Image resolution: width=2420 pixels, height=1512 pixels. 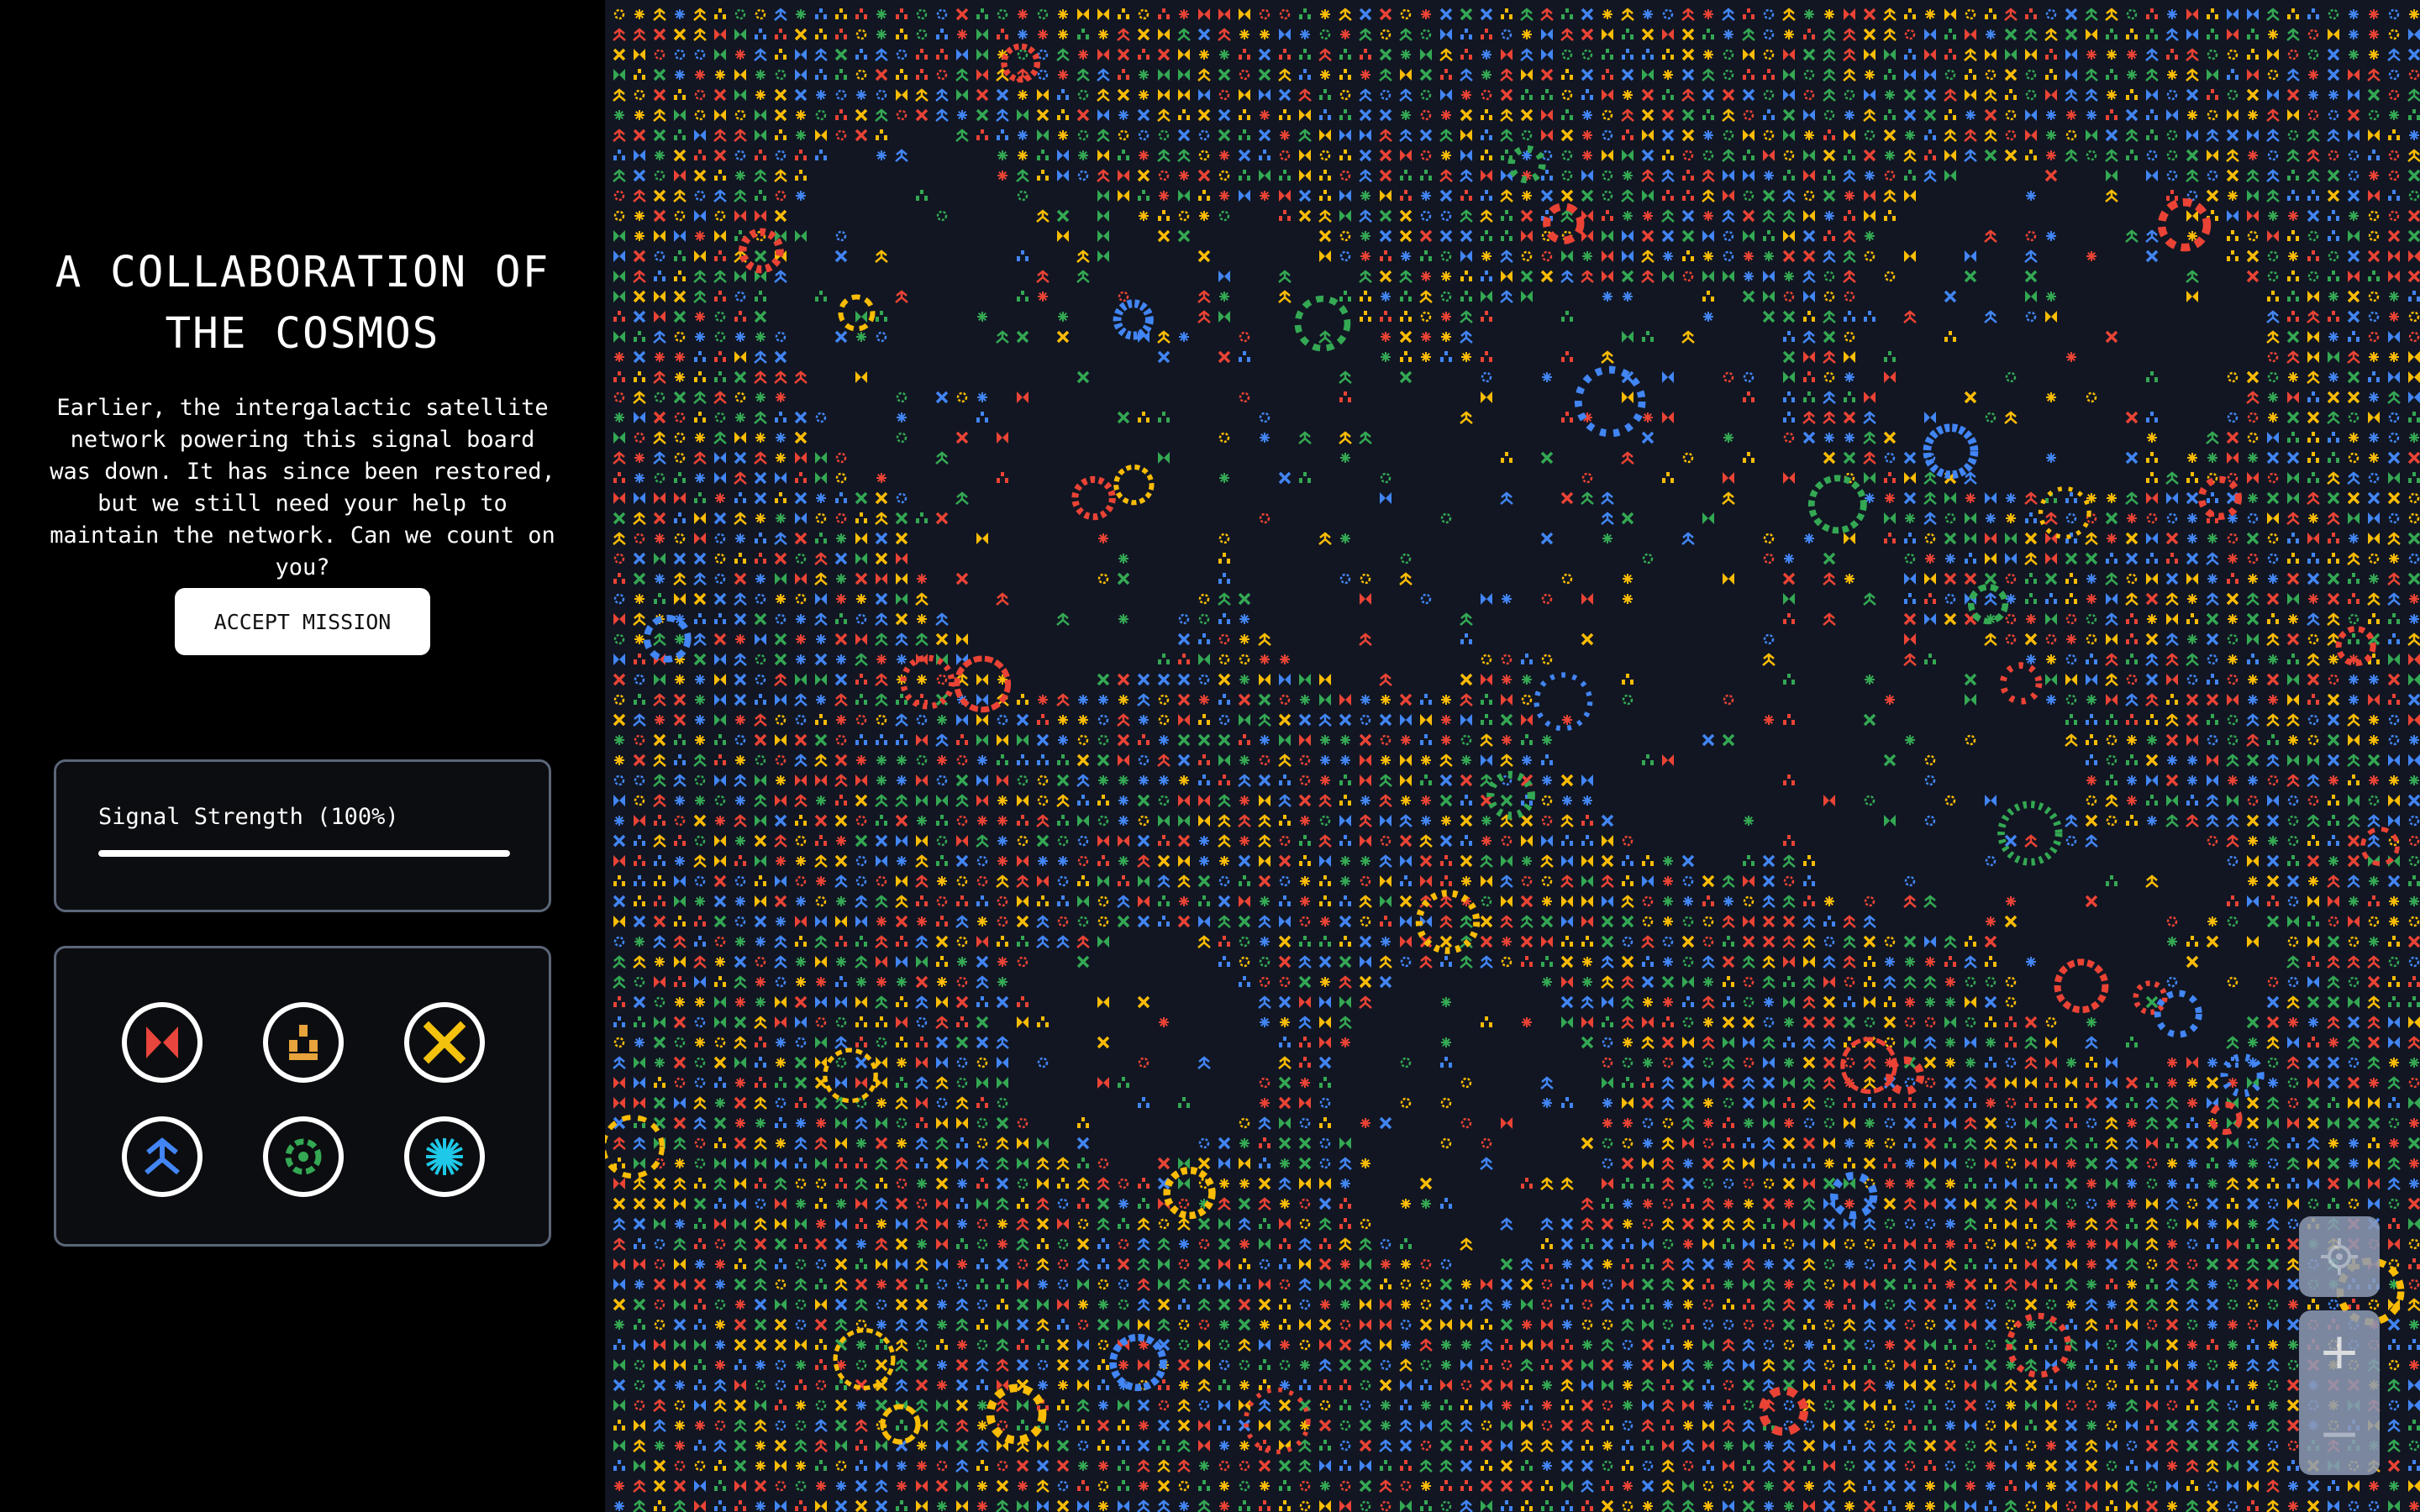 I want to click on locate-button, so click(x=2339, y=1256).